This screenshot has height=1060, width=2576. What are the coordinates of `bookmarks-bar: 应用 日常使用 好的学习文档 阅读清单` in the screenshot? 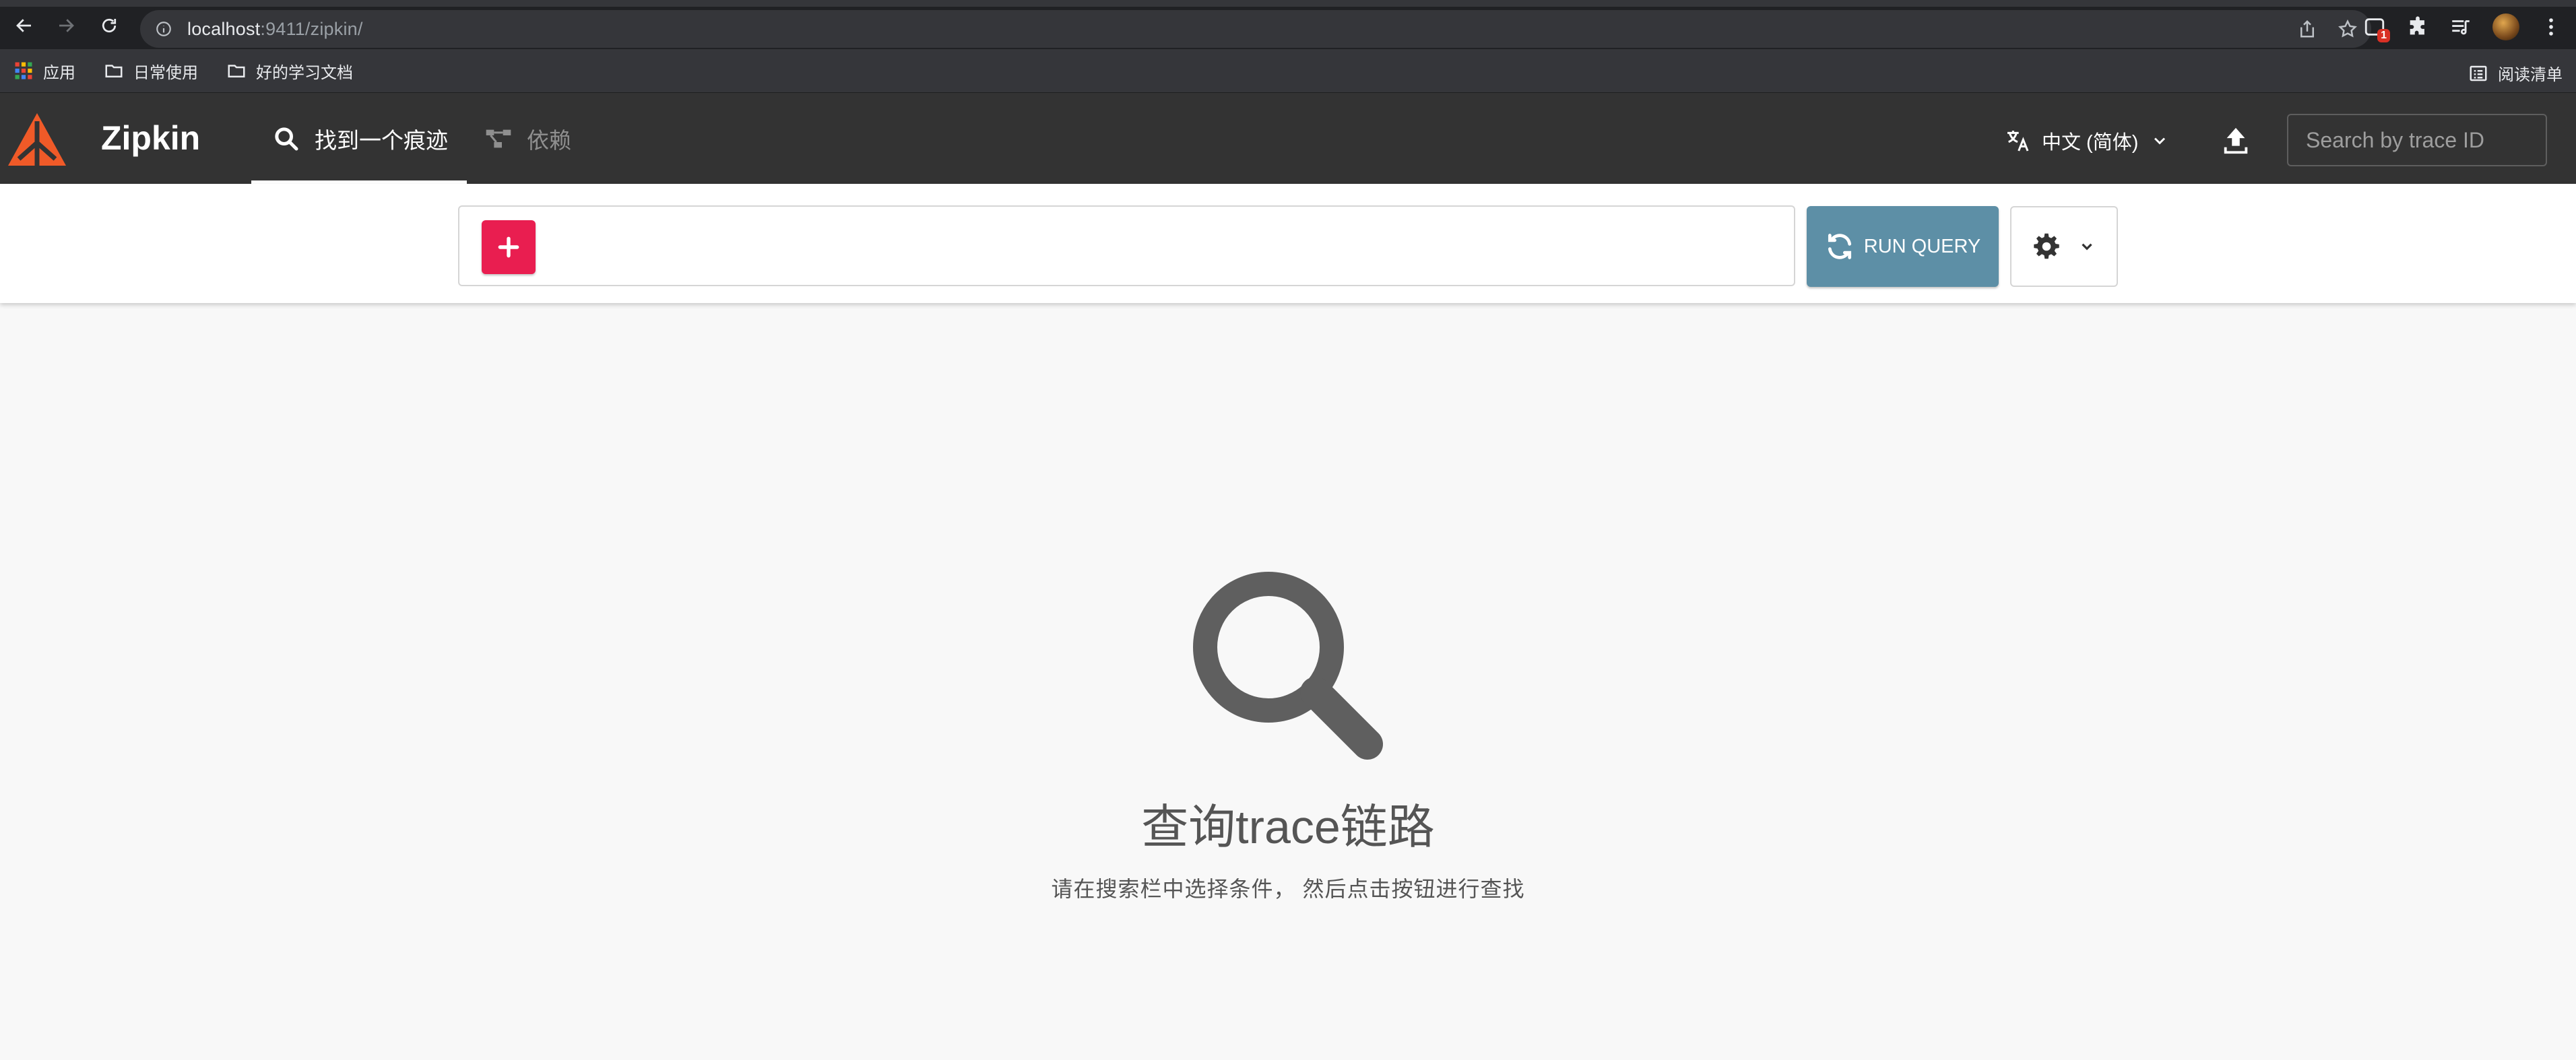 It's located at (1288, 71).